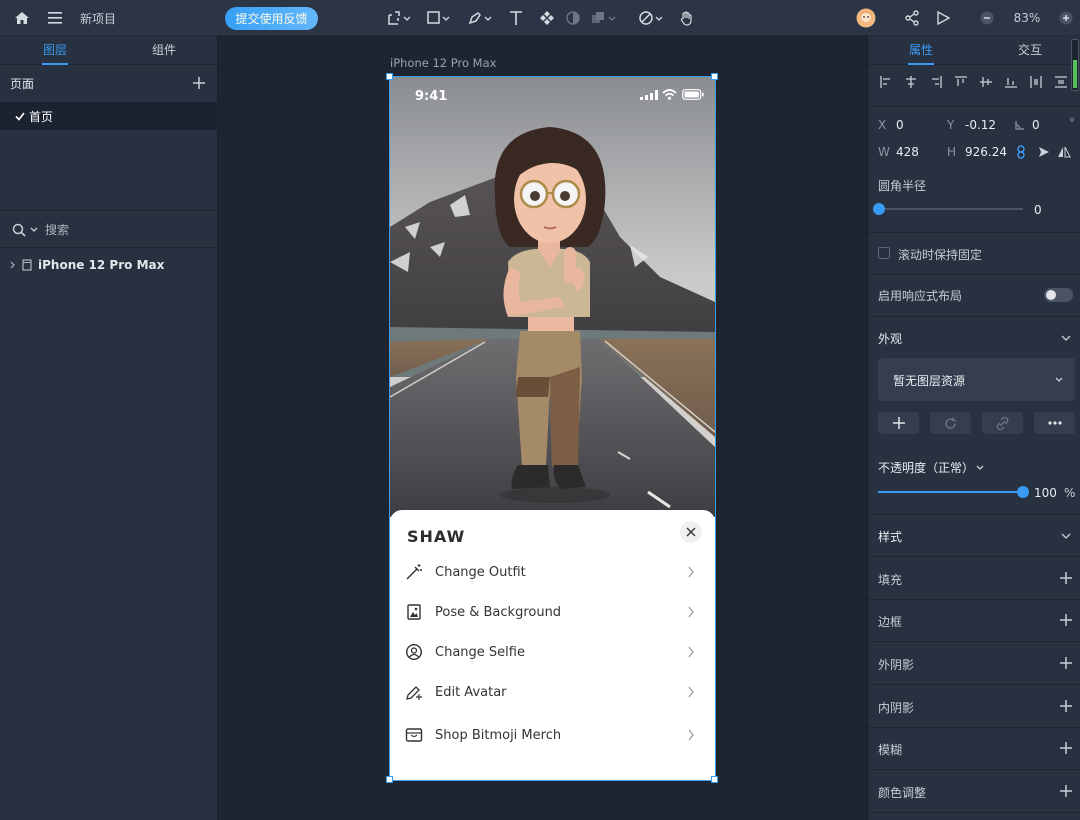 The image size is (1080, 820). What do you see at coordinates (980, 125) in the screenshot?
I see `y-input: -0.12` at bounding box center [980, 125].